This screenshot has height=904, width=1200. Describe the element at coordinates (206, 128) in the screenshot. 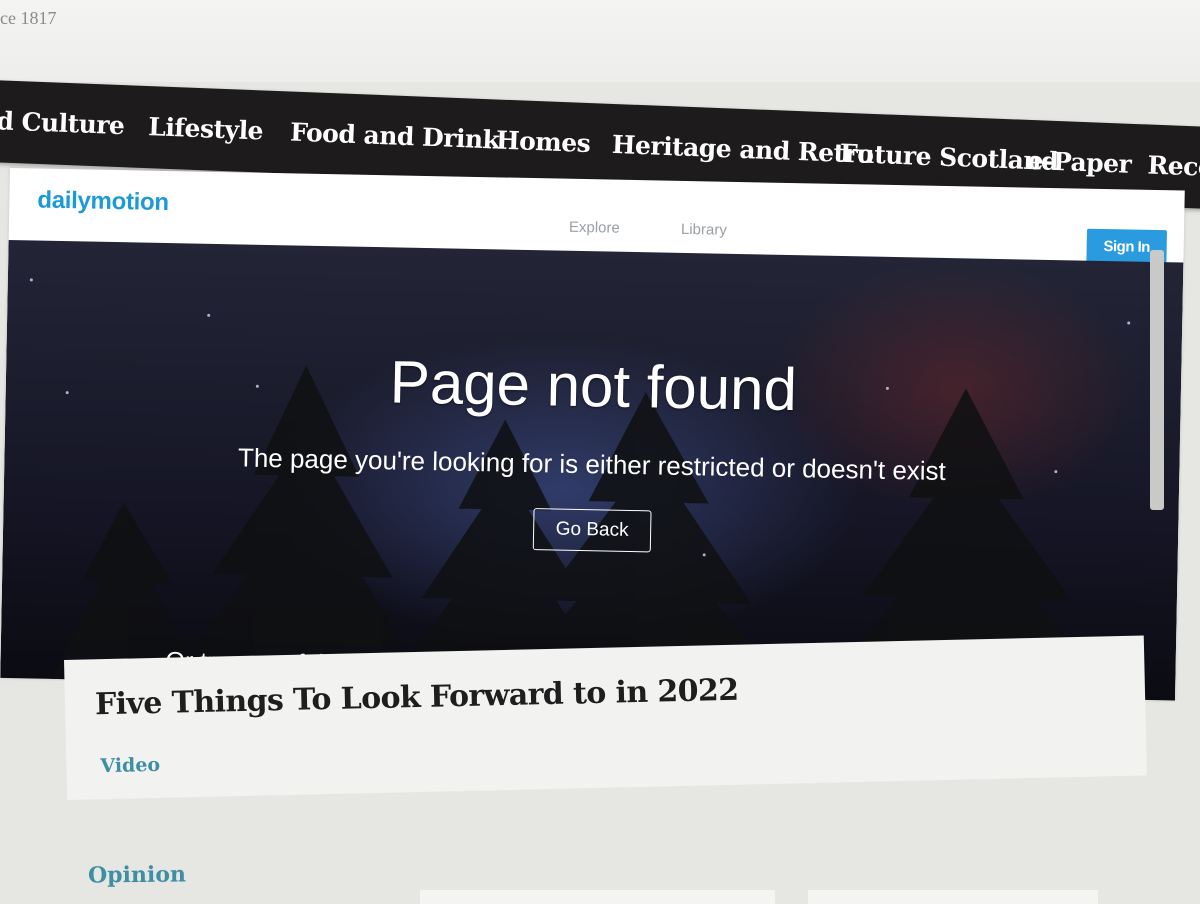

I see `nav-item-lifestyle: Lifestyle` at that location.